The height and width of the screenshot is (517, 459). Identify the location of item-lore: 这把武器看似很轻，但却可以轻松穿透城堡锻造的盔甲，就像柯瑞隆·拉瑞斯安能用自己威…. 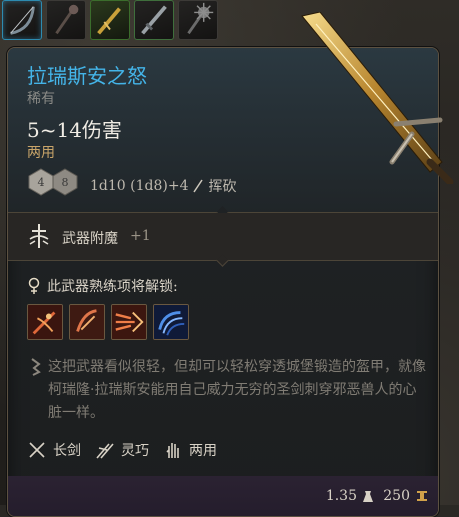
(237, 390).